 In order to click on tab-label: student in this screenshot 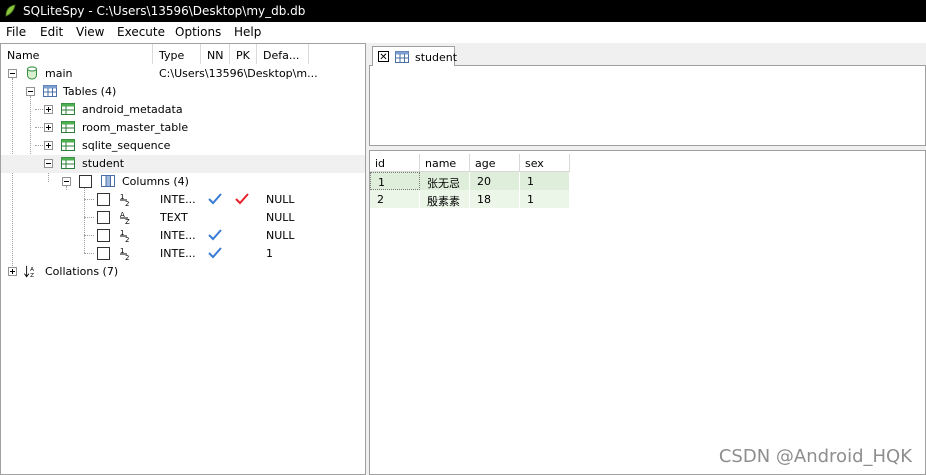, I will do `click(436, 57)`.